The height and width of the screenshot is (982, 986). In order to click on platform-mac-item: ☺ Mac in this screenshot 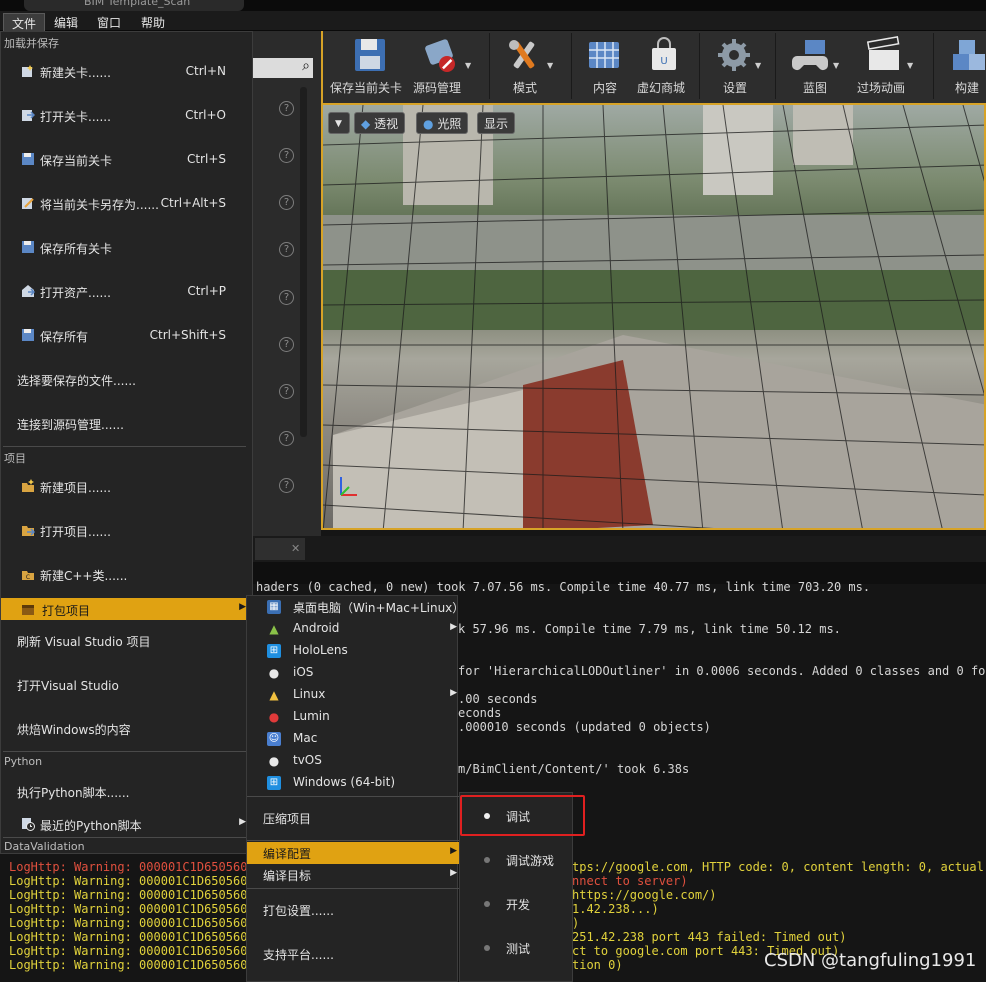, I will do `click(353, 739)`.